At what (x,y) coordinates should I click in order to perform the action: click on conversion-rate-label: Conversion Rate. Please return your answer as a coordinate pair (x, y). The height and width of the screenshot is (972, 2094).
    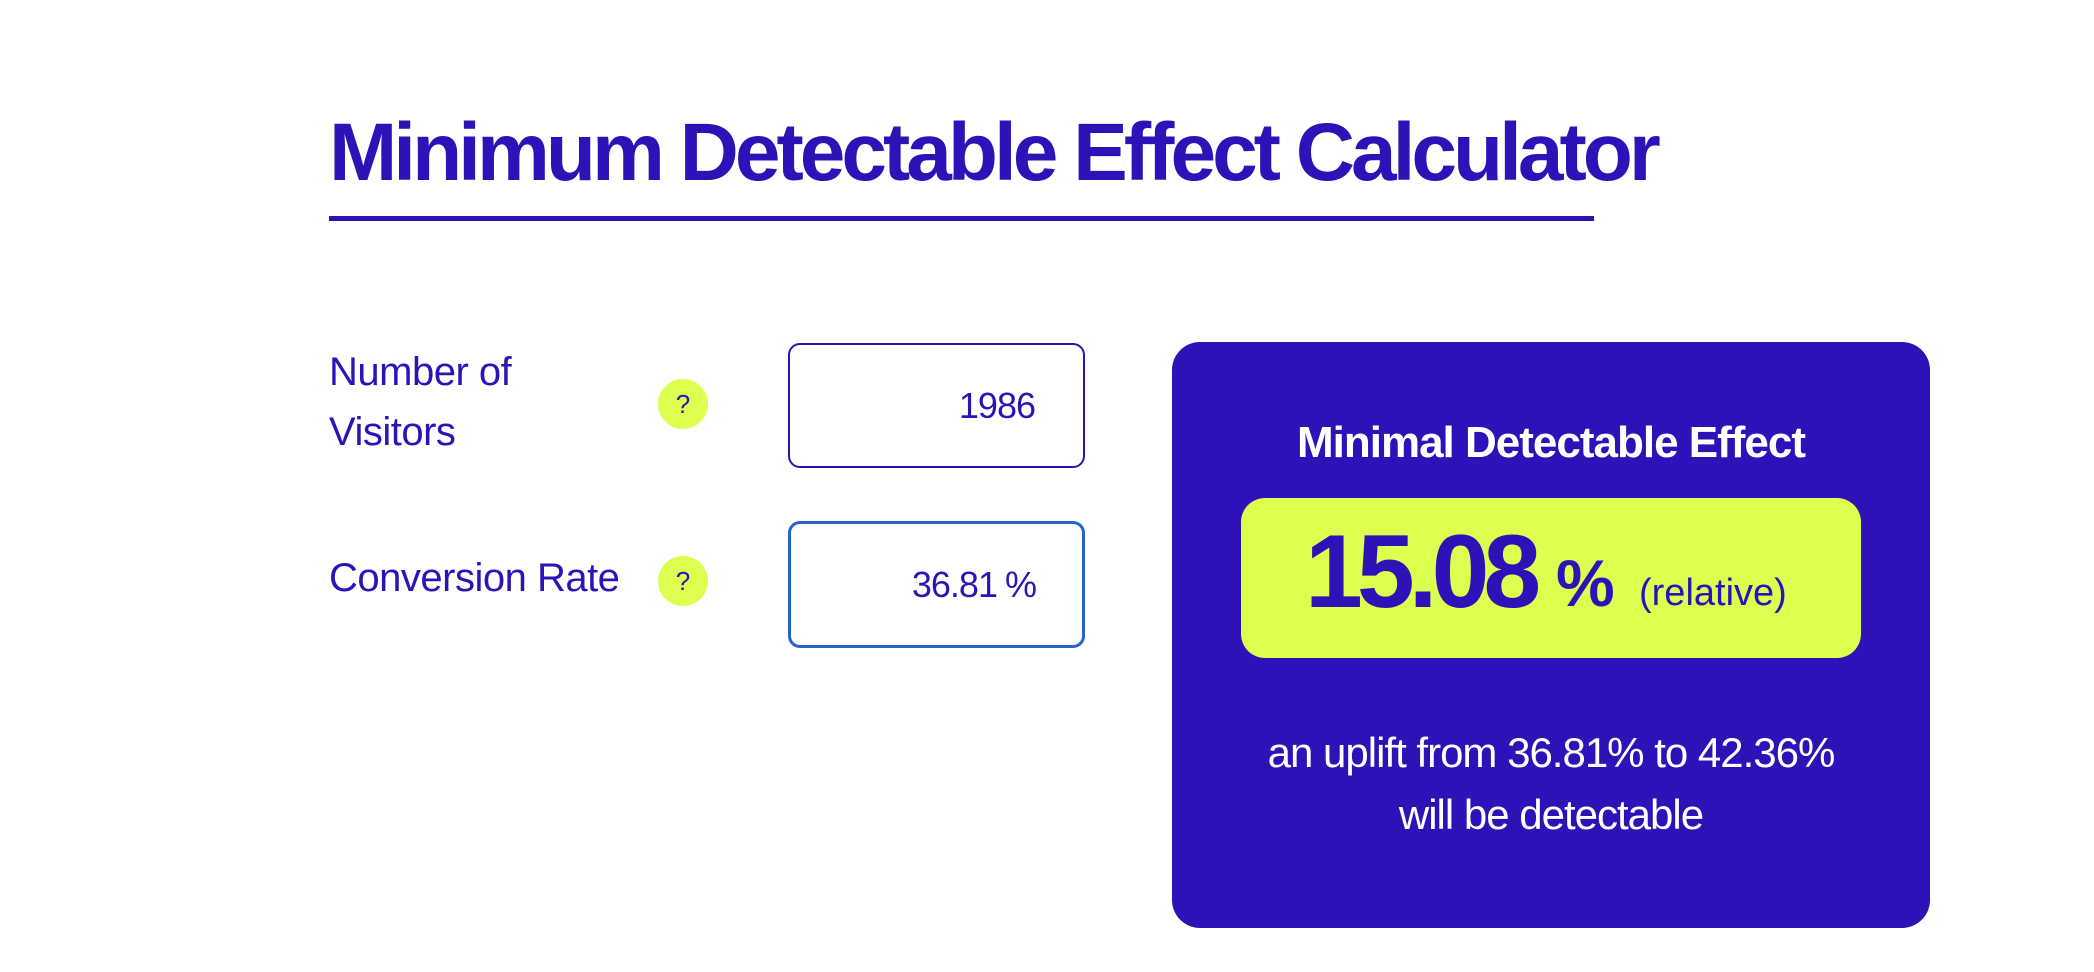
    Looking at the image, I should click on (474, 578).